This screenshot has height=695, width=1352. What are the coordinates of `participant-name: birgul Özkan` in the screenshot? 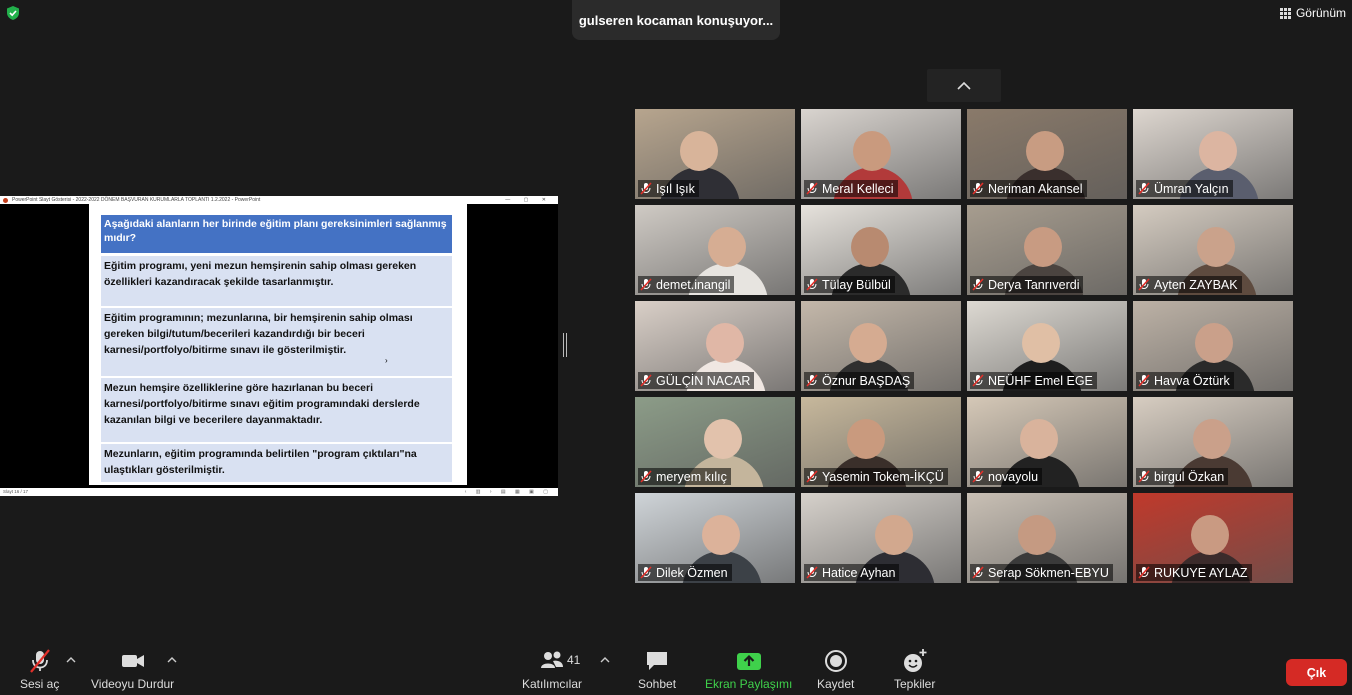 It's located at (1189, 476).